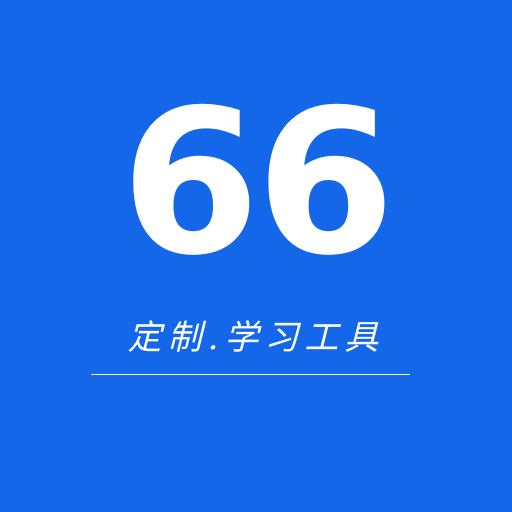 Image resolution: width=512 pixels, height=512 pixels. Describe the element at coordinates (256, 338) in the screenshot. I see `app-tagline: 定制.学习工具` at that location.